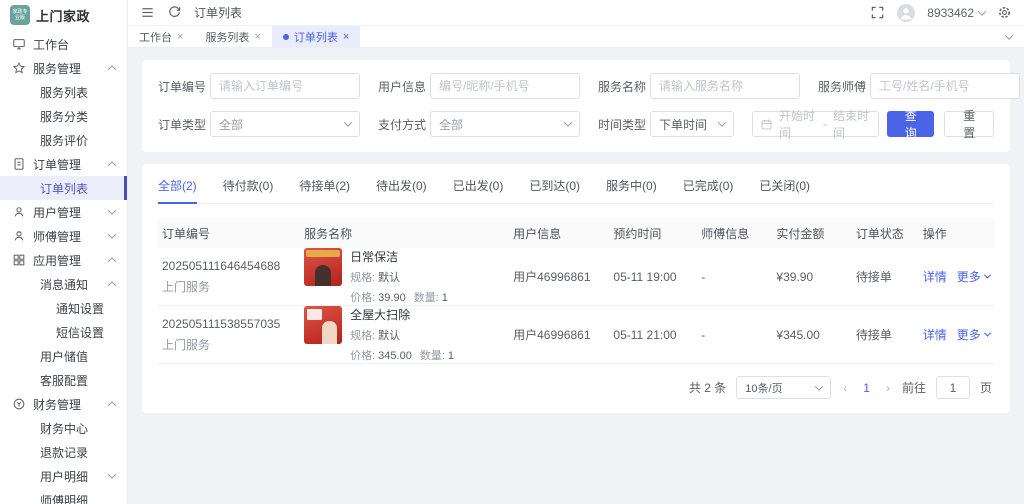 The height and width of the screenshot is (504, 1024). I want to click on tab-options-chevron-icon, so click(1009, 35).